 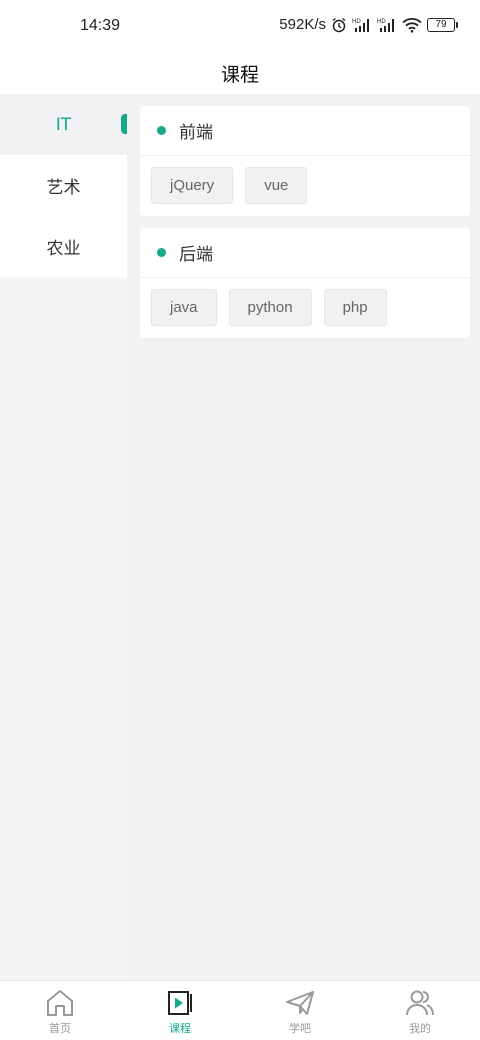 I want to click on tab-me: 我的, so click(x=420, y=1010).